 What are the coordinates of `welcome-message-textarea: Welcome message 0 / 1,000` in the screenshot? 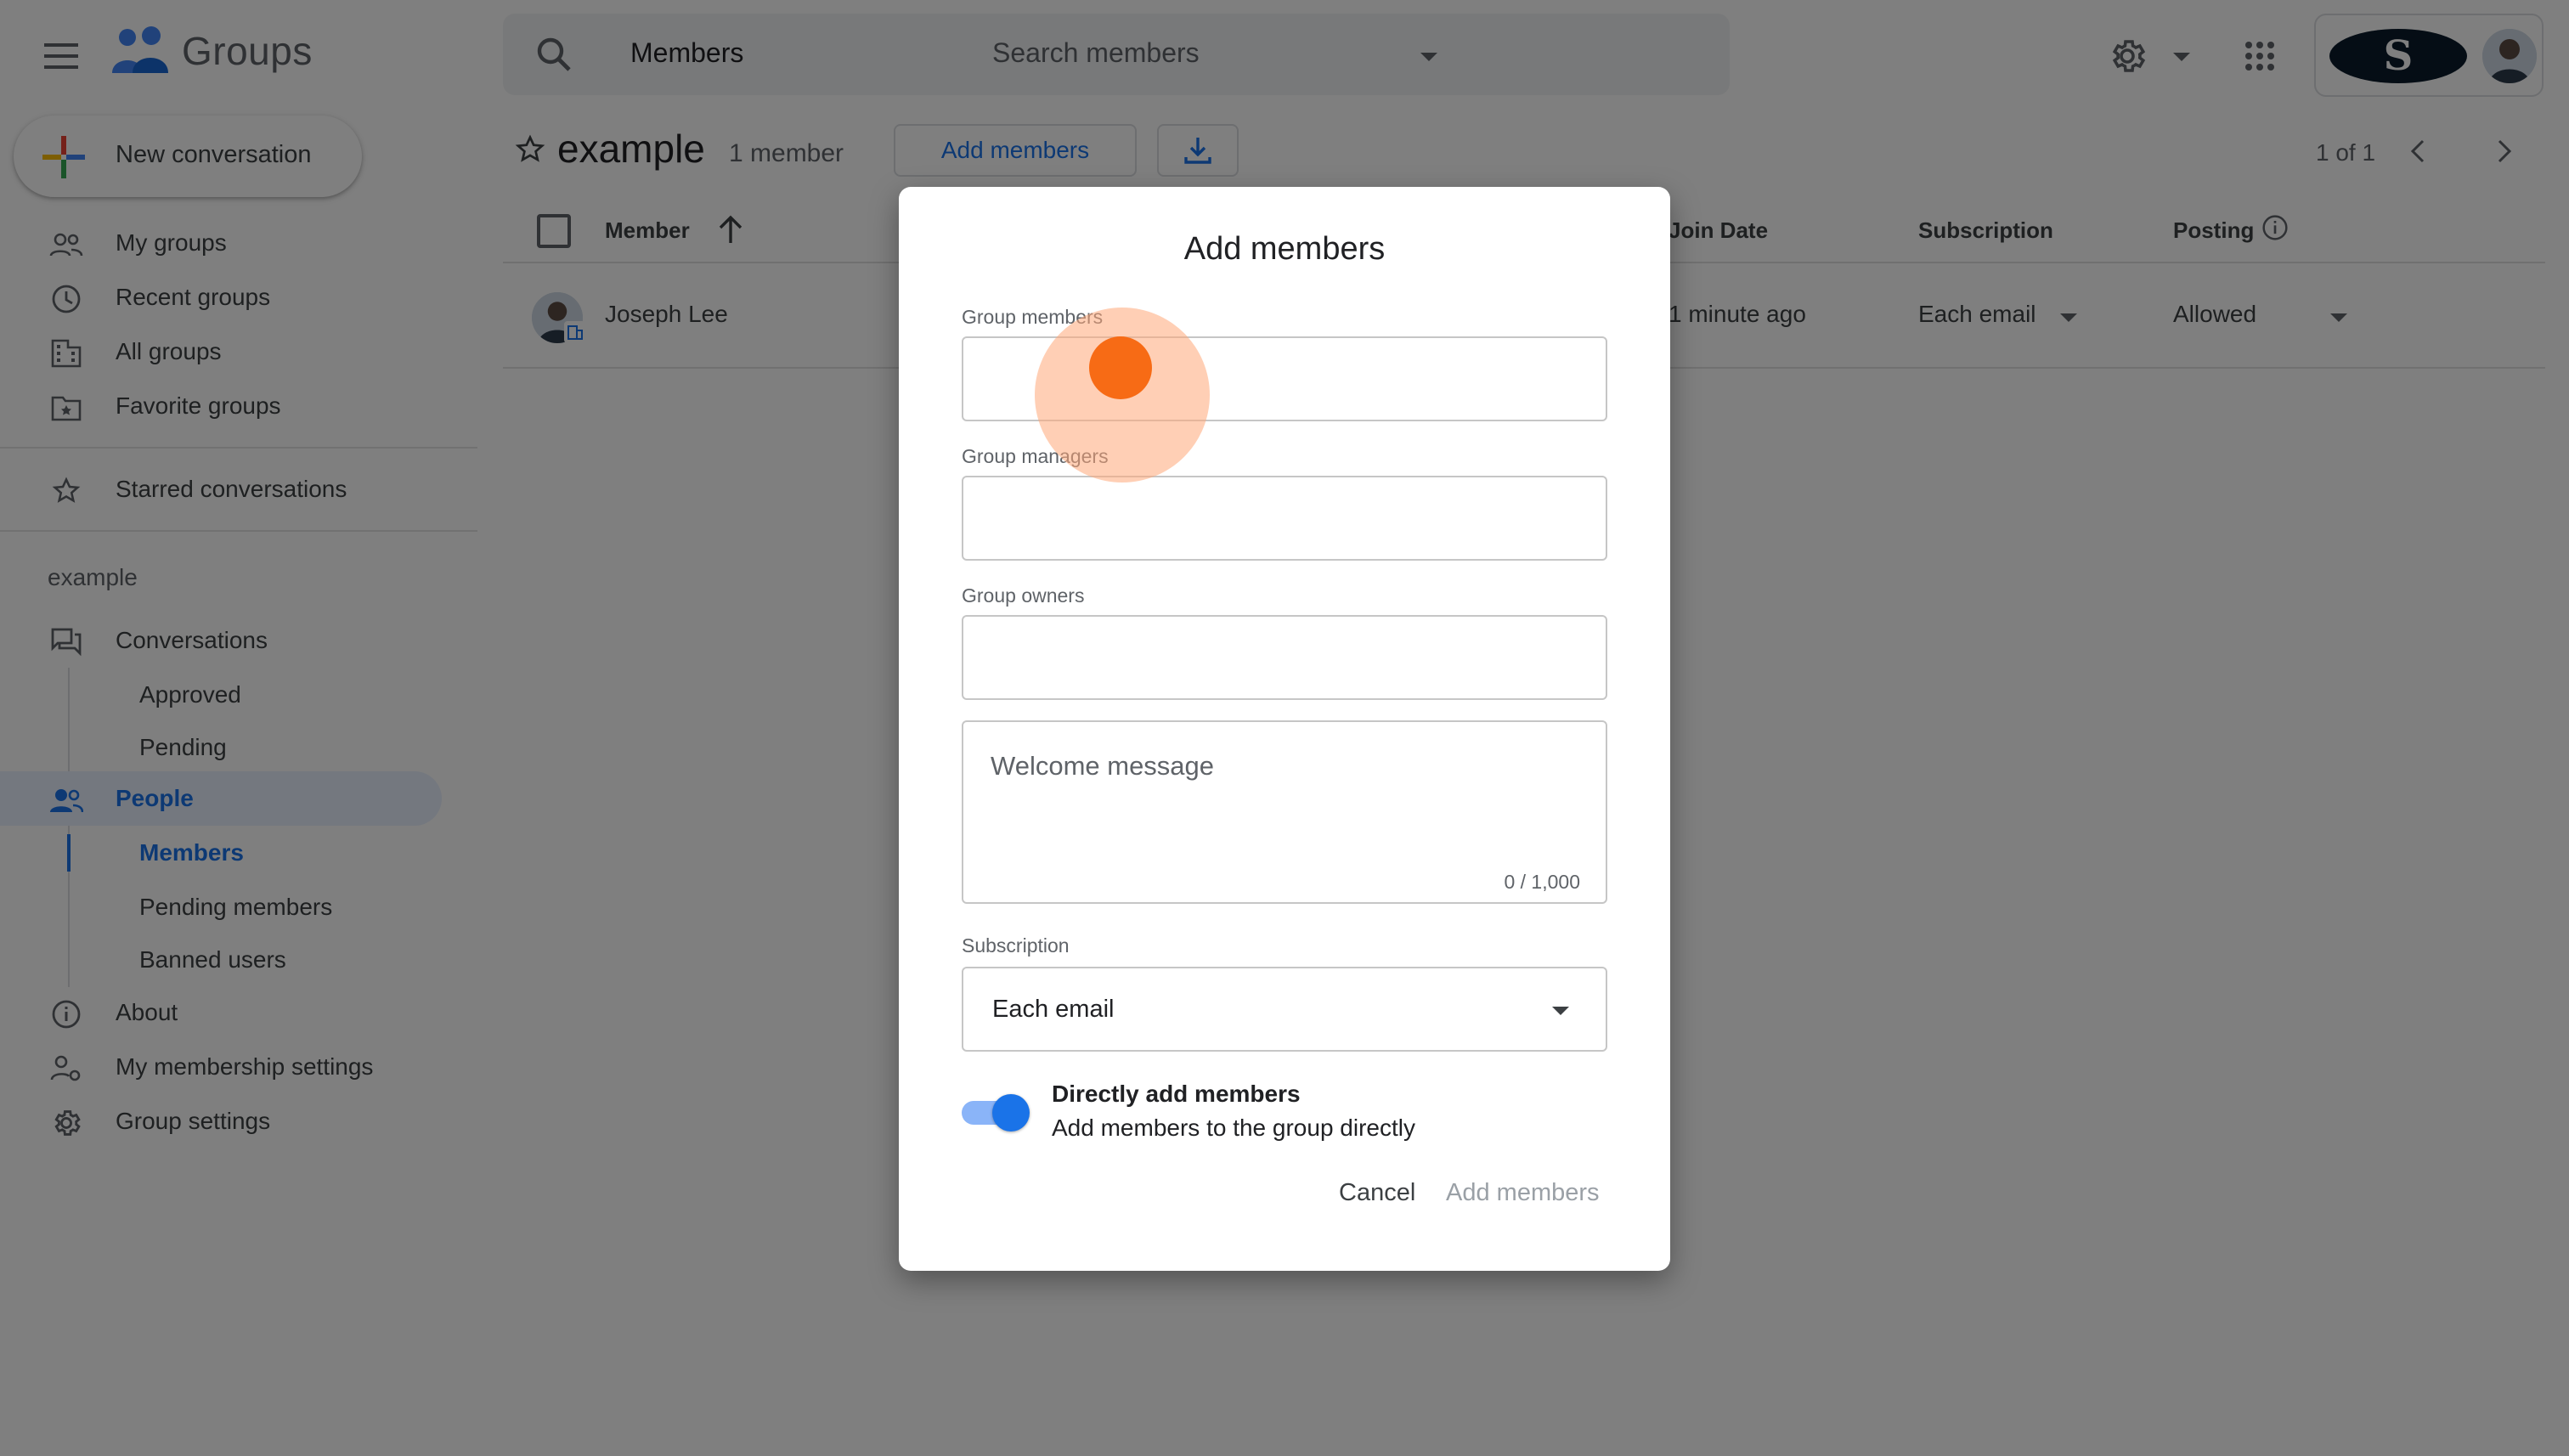 It's located at (1284, 812).